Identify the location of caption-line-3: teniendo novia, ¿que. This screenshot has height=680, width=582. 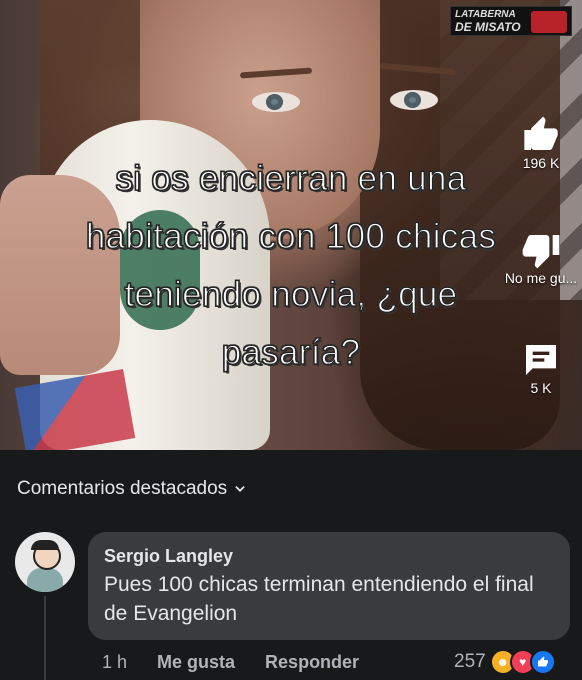
(291, 294).